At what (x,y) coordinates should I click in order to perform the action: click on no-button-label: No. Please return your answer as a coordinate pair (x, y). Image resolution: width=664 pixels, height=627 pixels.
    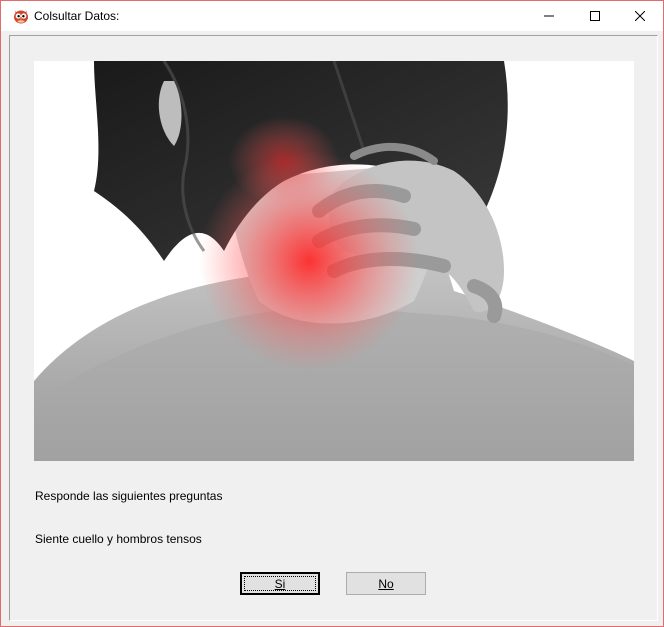
    Looking at the image, I should click on (386, 583).